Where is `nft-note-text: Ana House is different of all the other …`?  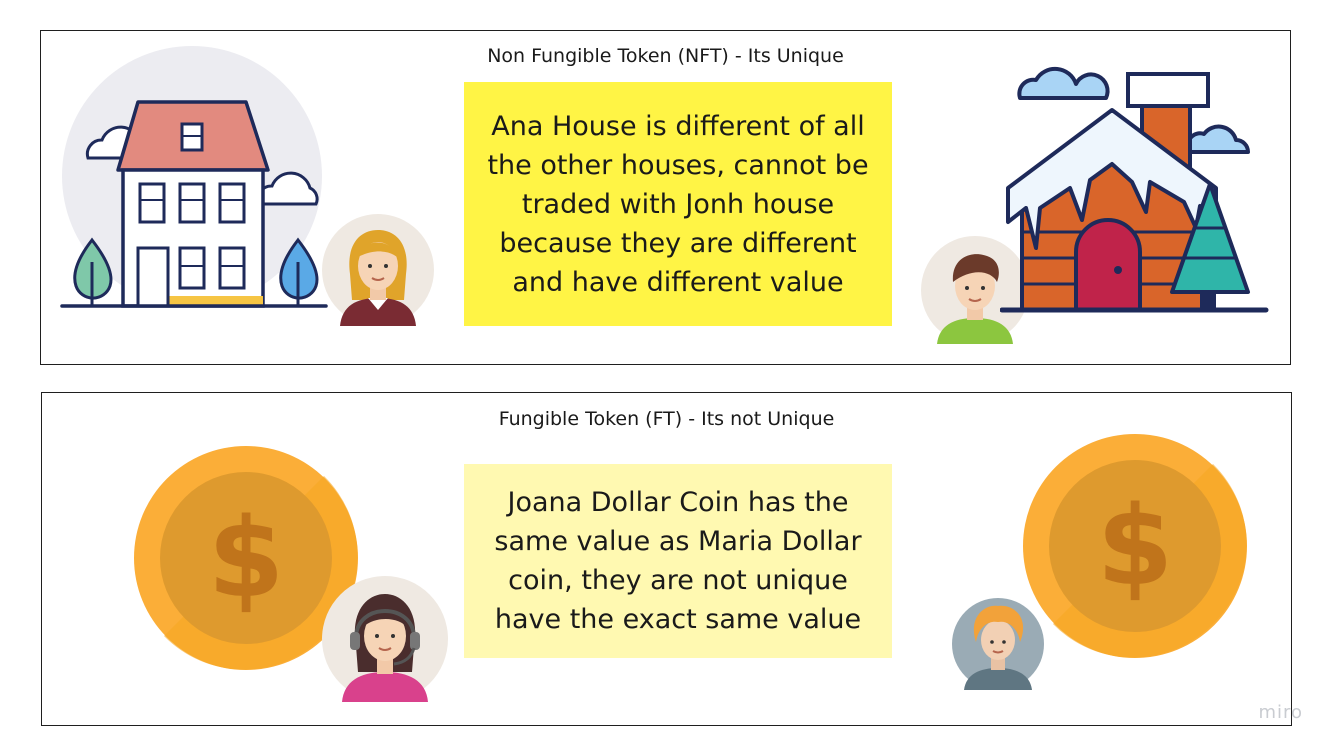
nft-note-text: Ana House is different of all the other … is located at coordinates (678, 204).